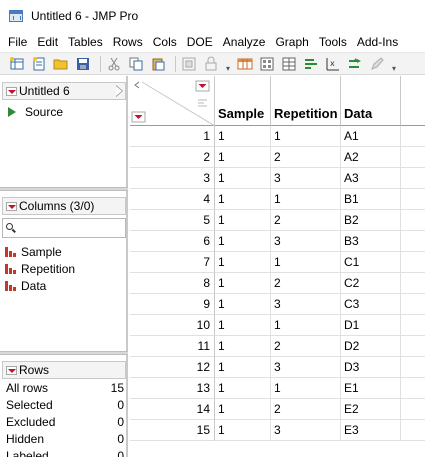  What do you see at coordinates (291, 42) in the screenshot?
I see `menu-graph: Graph` at bounding box center [291, 42].